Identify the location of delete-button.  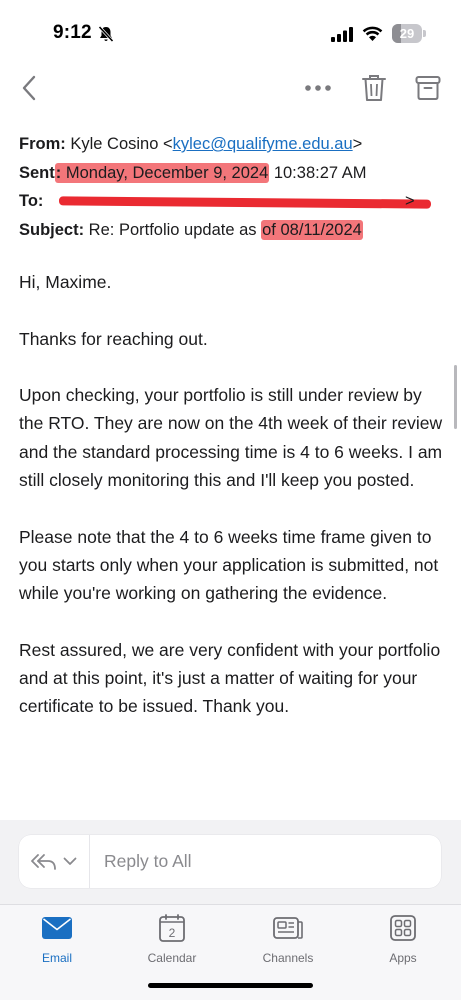
(374, 88).